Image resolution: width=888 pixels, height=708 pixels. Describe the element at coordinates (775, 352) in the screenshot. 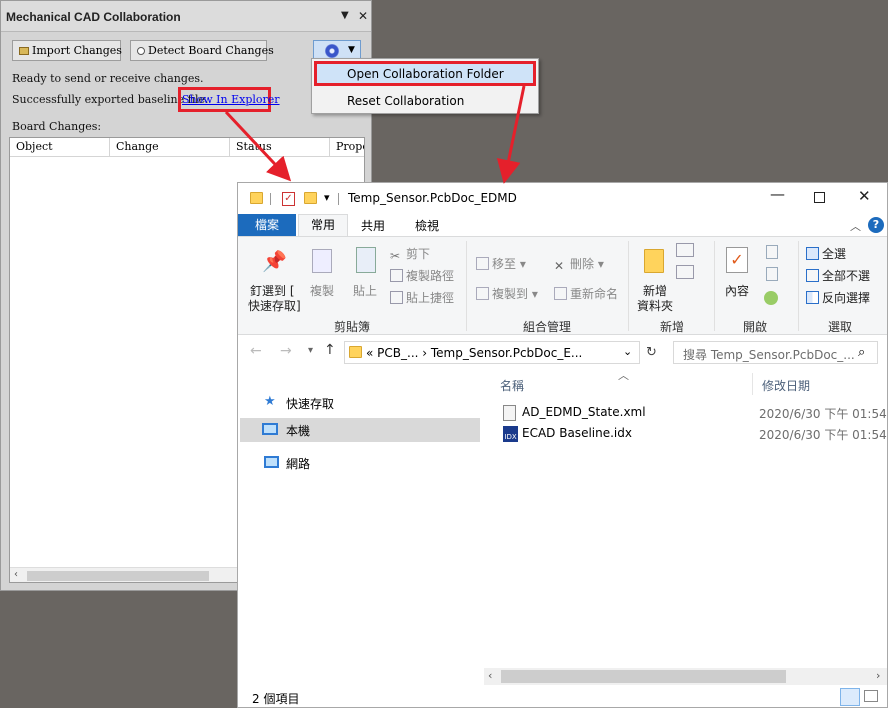

I see `search-box: 搜尋 Temp_Sensor.PcbDoc_... ⌕` at that location.